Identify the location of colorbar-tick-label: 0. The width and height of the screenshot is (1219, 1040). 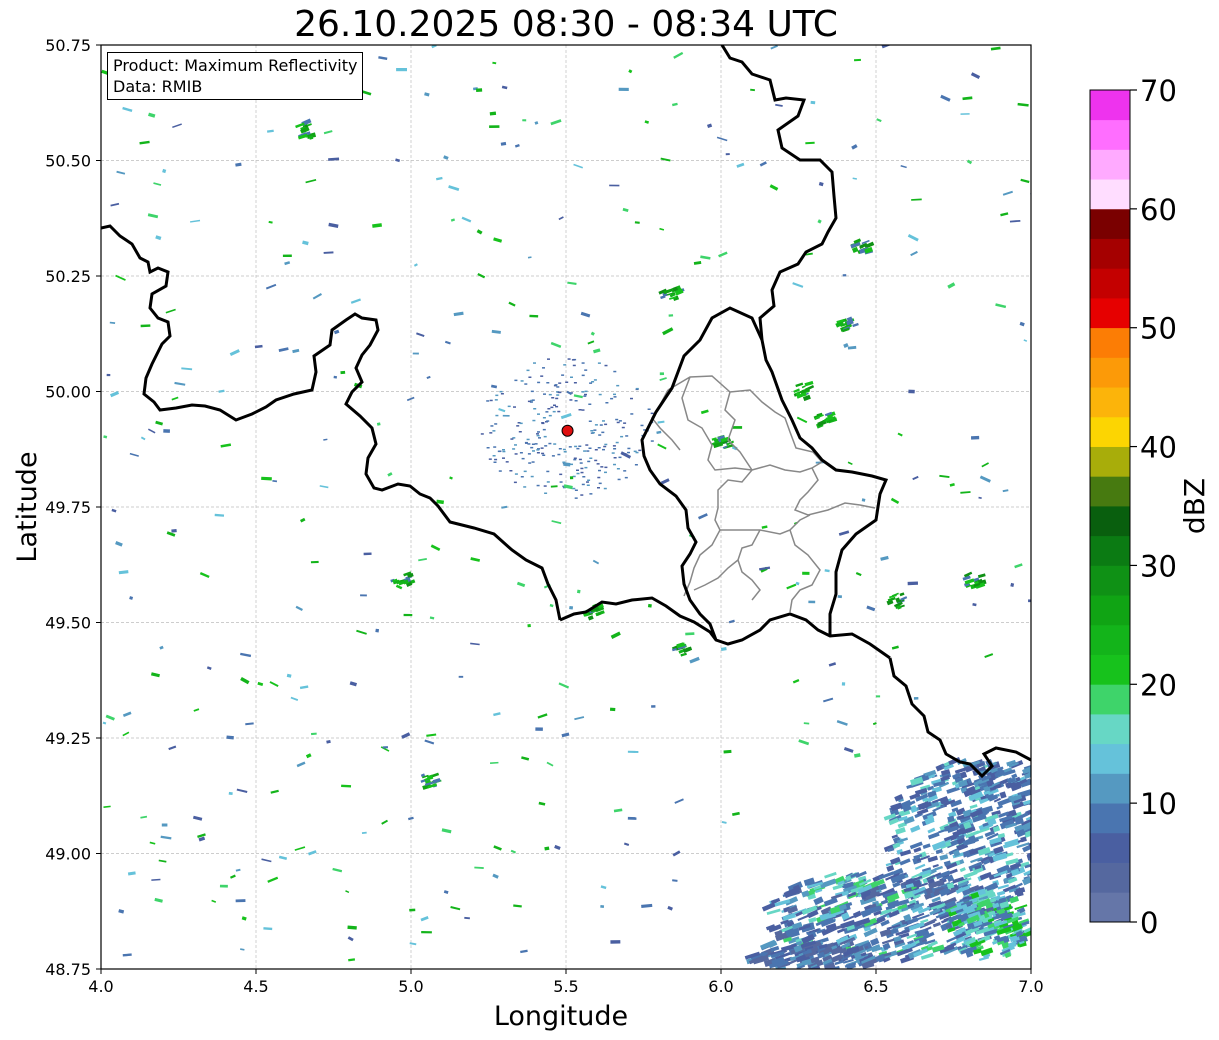
(1149, 923).